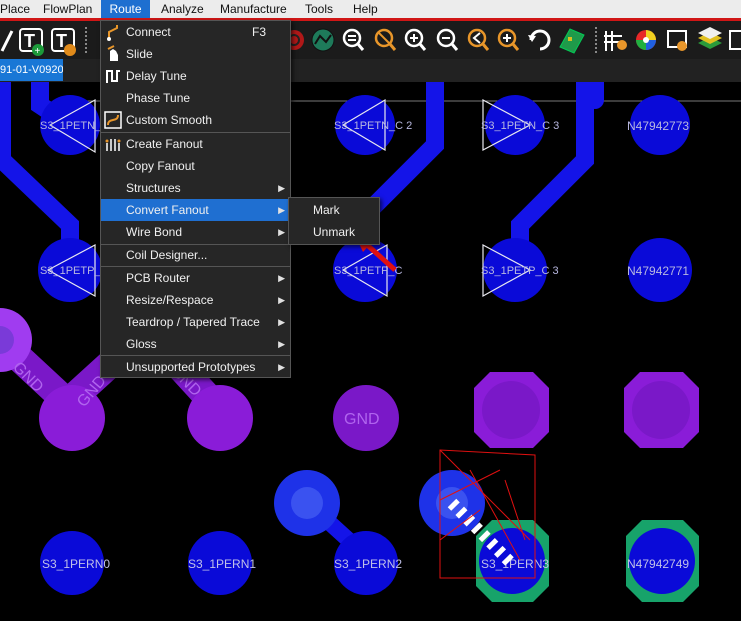 The image size is (741, 621). I want to click on menu-manufacture: Manufacture, so click(253, 9).